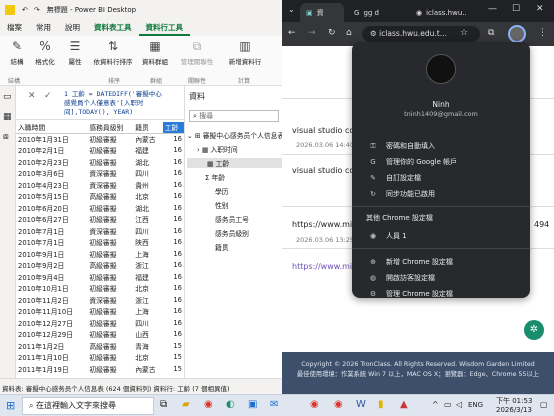  What do you see at coordinates (163, 404) in the screenshot?
I see `task-view-icon: ⧉` at bounding box center [163, 404].